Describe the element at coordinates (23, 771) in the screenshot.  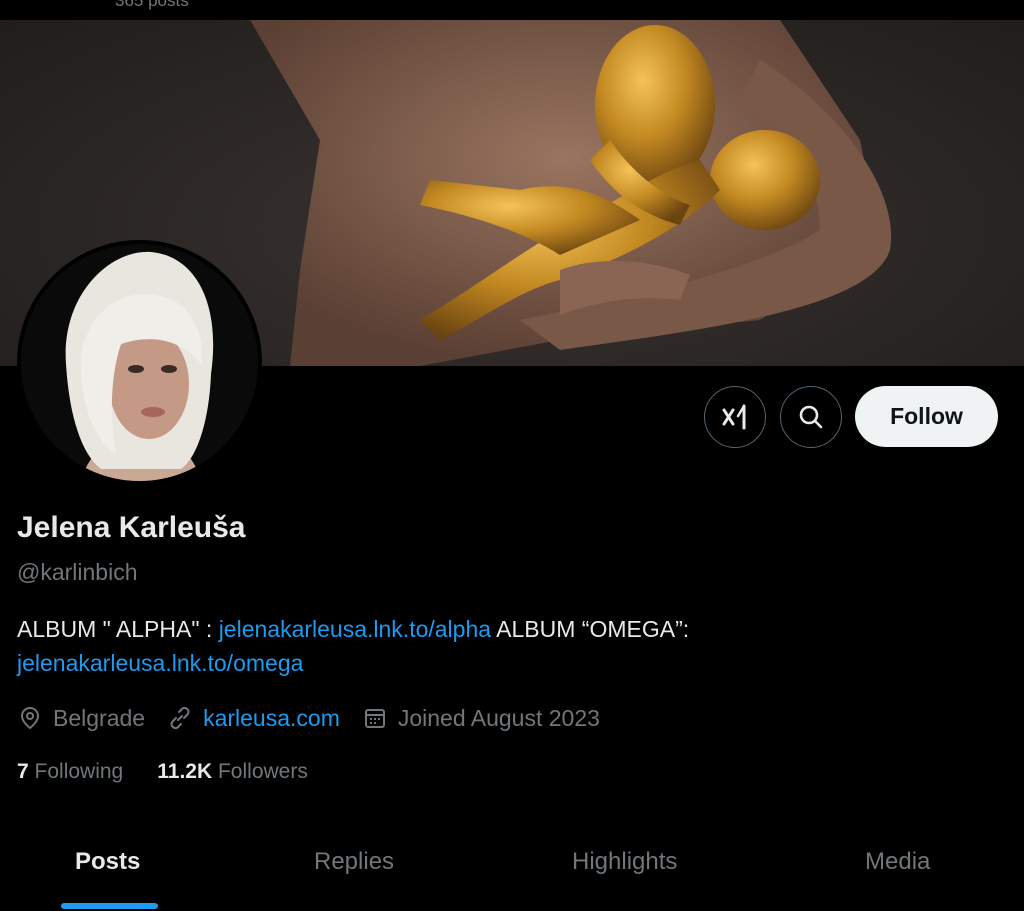
I see `following-number: 7` at that location.